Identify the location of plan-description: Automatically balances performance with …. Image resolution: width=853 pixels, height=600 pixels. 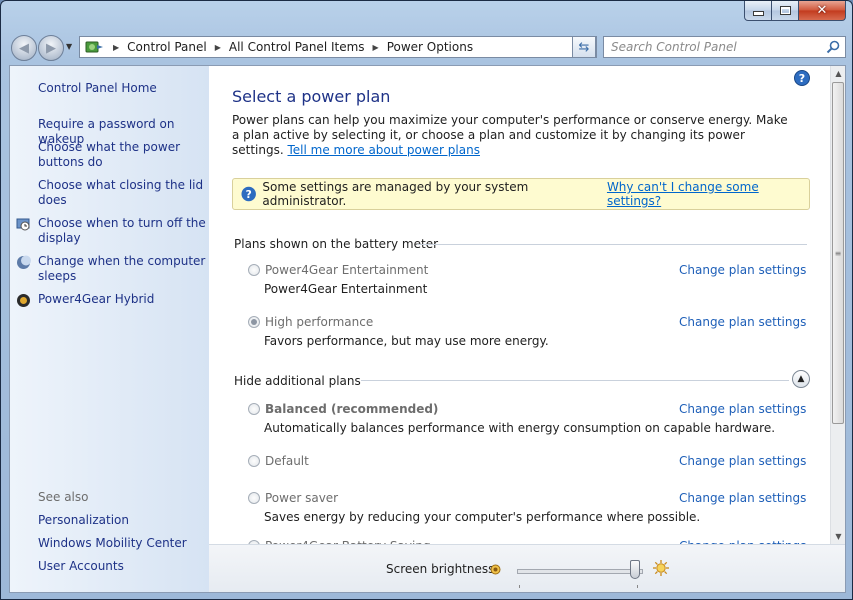
(520, 428).